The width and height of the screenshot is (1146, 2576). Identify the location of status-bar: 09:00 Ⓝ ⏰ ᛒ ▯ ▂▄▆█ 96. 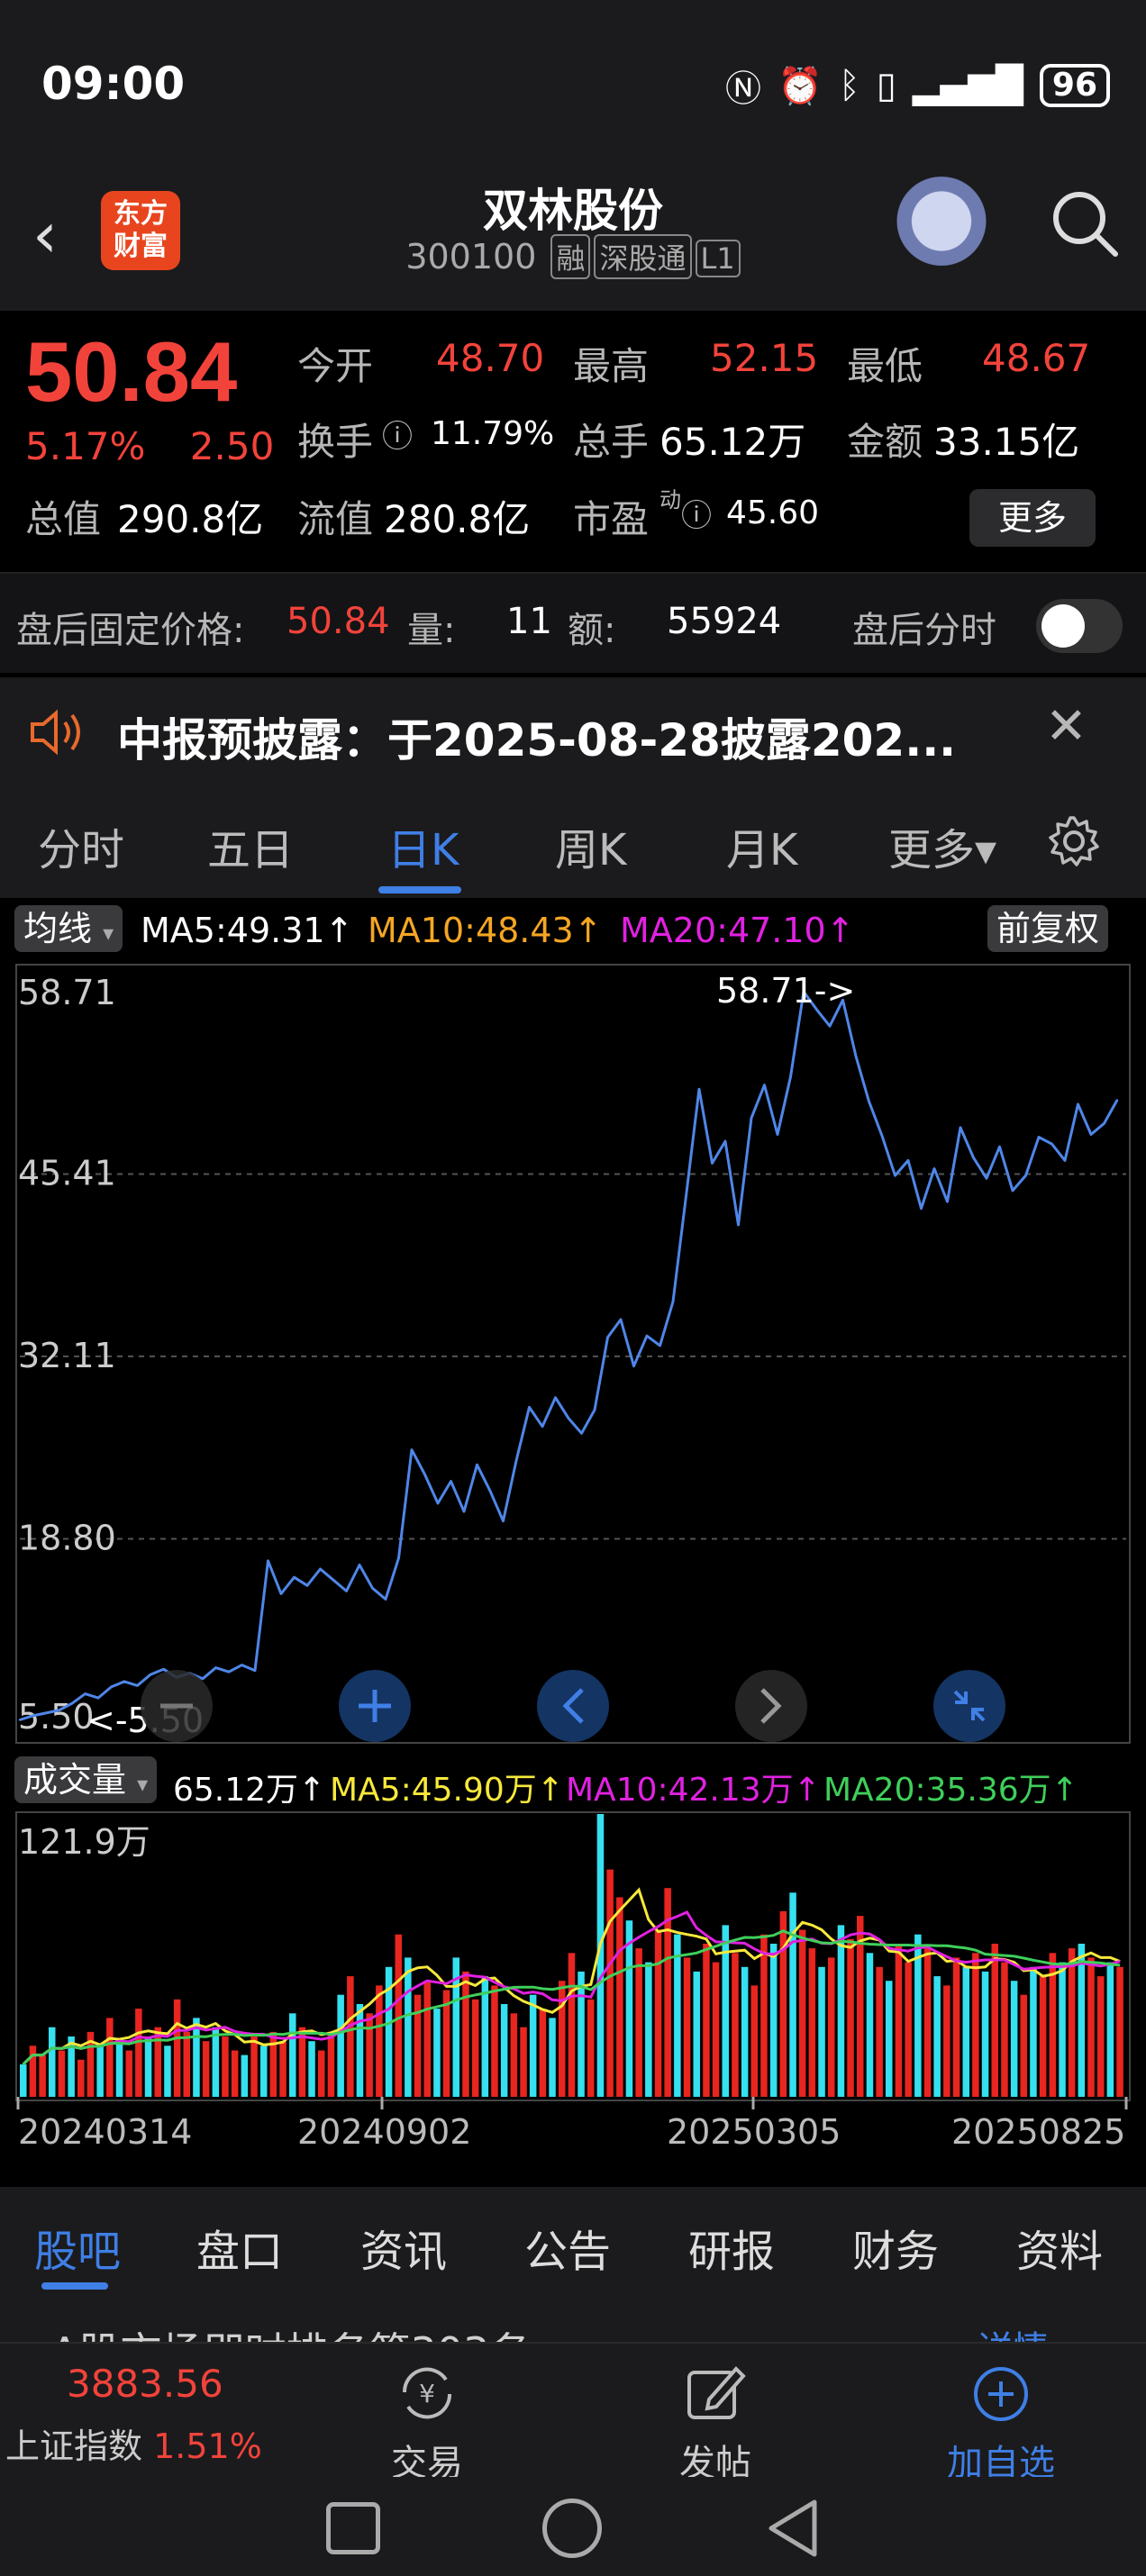
(573, 81).